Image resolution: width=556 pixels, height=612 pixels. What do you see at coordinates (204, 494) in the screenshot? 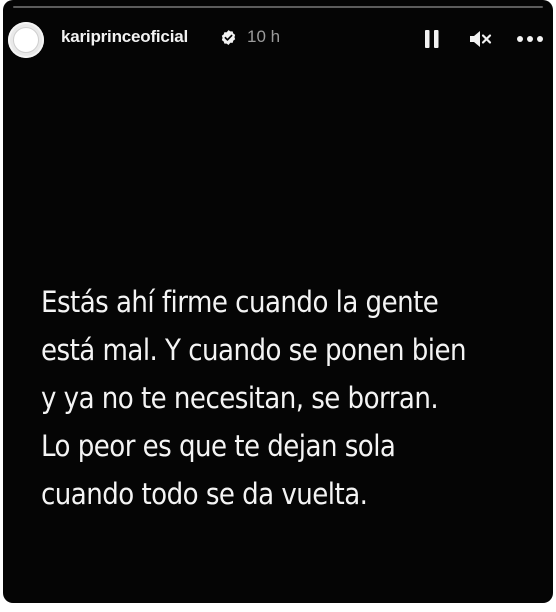
I see `story-text-line: cuando todo se da vuelta.` at bounding box center [204, 494].